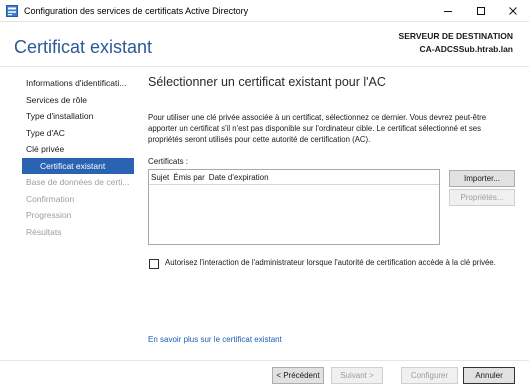 The width and height of the screenshot is (529, 390). I want to click on close-icon, so click(513, 11).